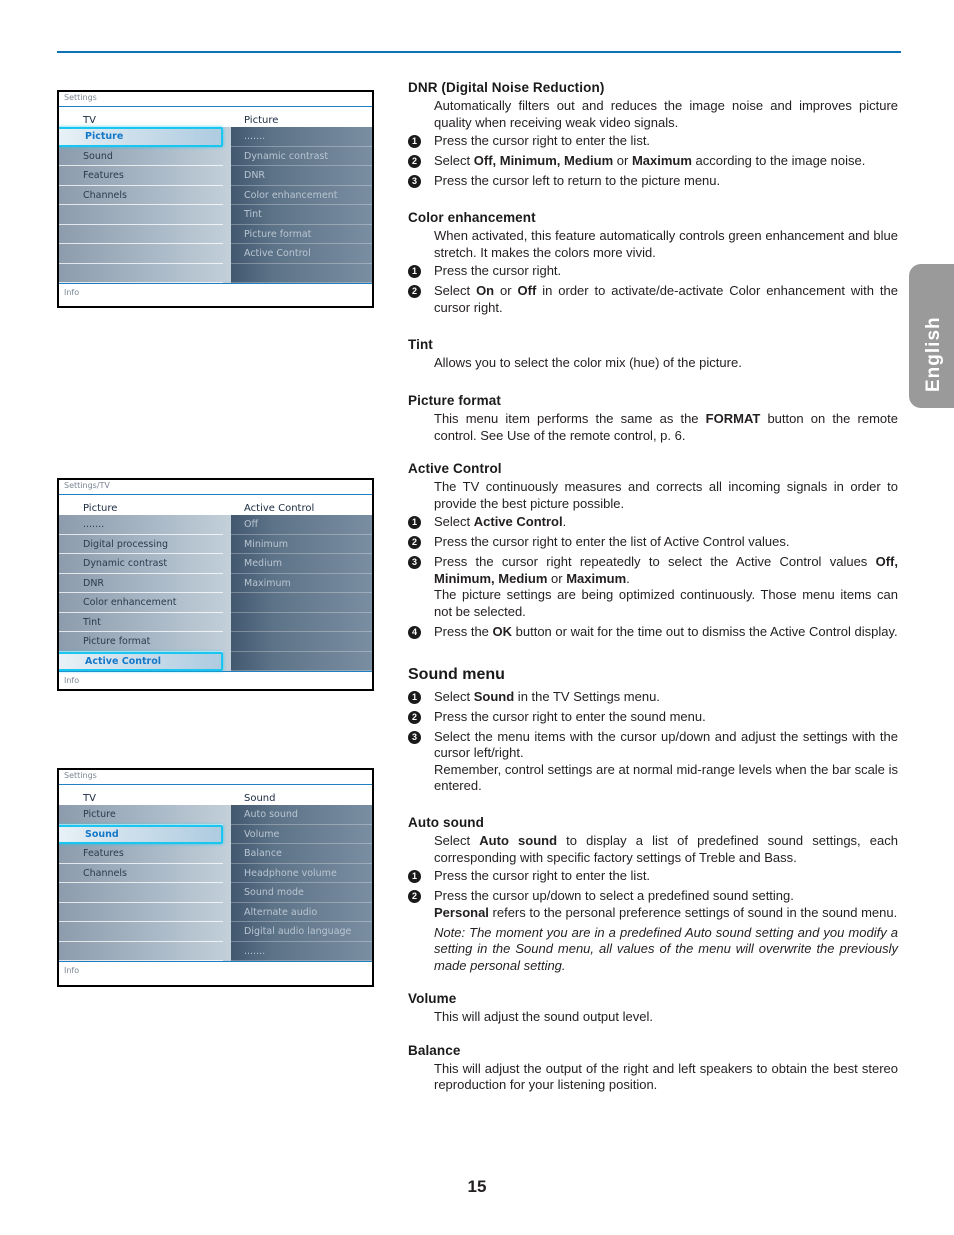 Image resolution: width=954 pixels, height=1235 pixels. What do you see at coordinates (301, 815) in the screenshot?
I see `osd-submenu-item: Auto sound` at bounding box center [301, 815].